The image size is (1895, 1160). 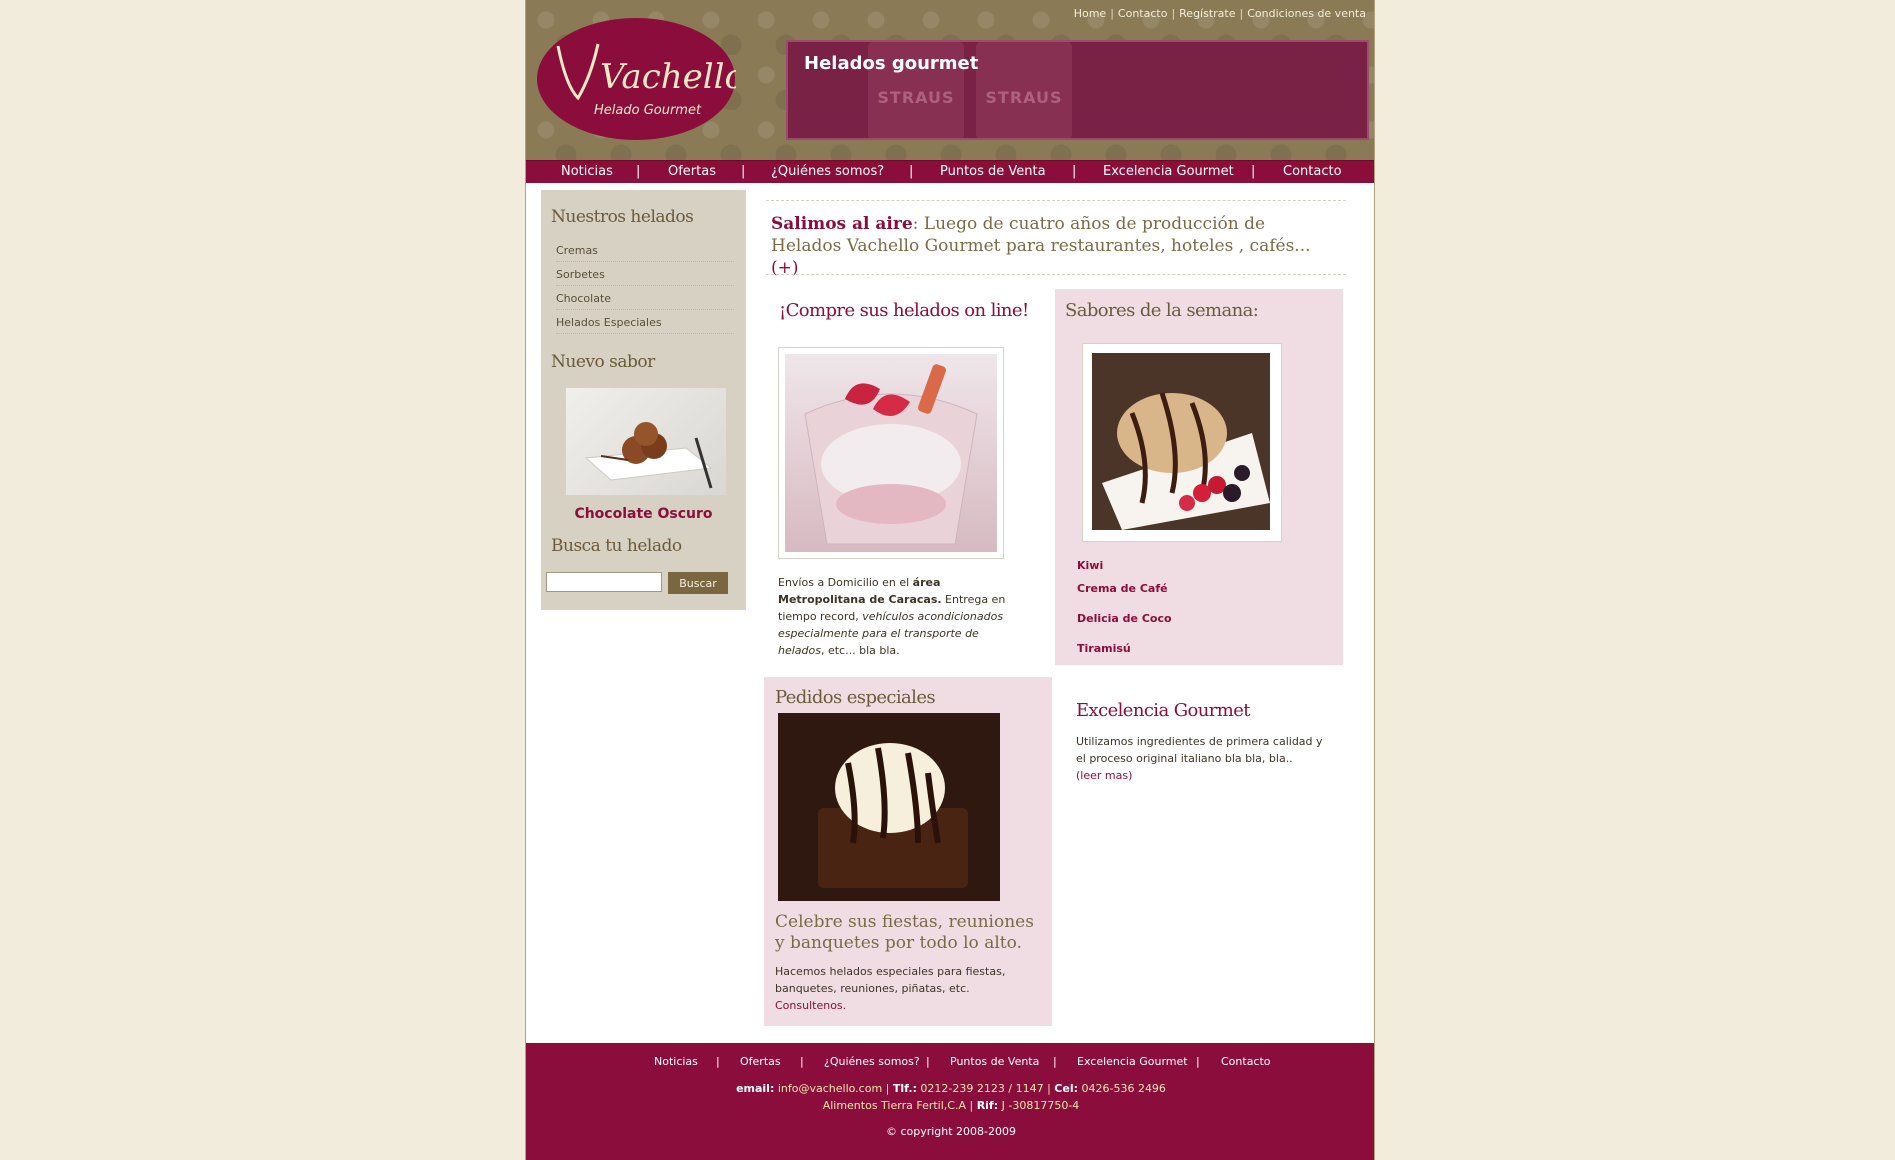 I want to click on sabores-title: Sabores de la semana:, so click(x=1162, y=310).